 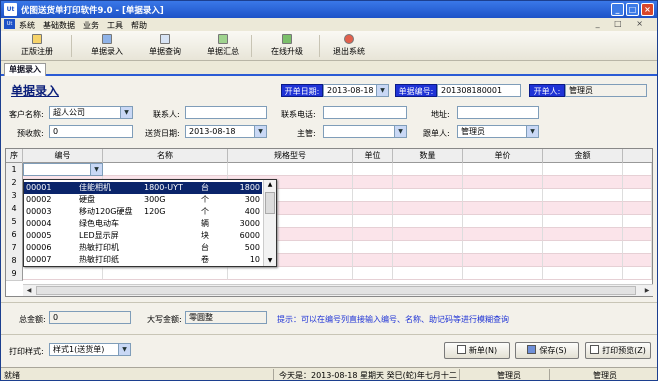 What do you see at coordinates (14, 222) in the screenshot?
I see `row-number: 5` at bounding box center [14, 222].